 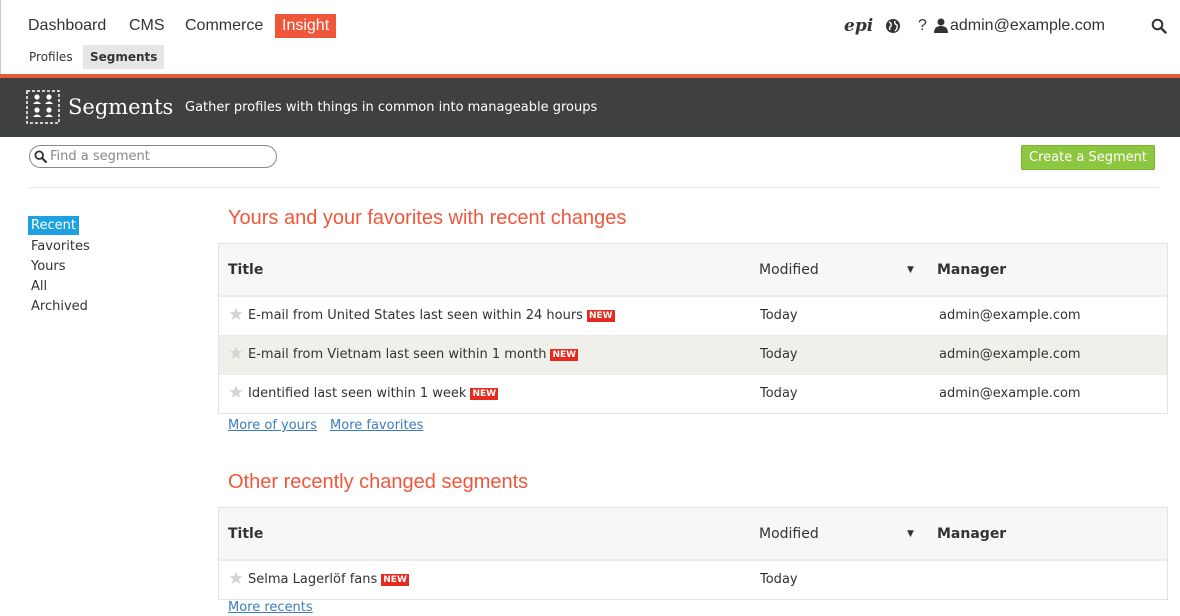 What do you see at coordinates (594, 187) in the screenshot?
I see `divider` at bounding box center [594, 187].